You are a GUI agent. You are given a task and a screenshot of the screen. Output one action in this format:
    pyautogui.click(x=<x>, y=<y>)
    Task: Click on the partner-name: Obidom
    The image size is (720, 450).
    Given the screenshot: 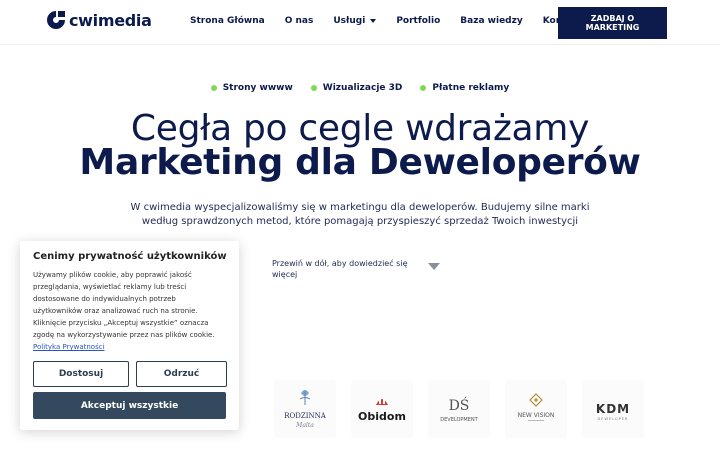 What is the action you would take?
    pyautogui.click(x=382, y=416)
    